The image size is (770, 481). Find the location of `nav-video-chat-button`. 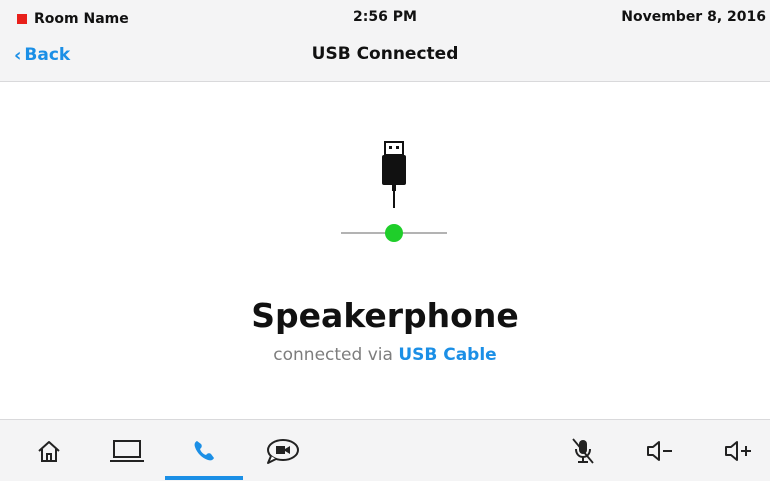

nav-video-chat-button is located at coordinates (282, 450).